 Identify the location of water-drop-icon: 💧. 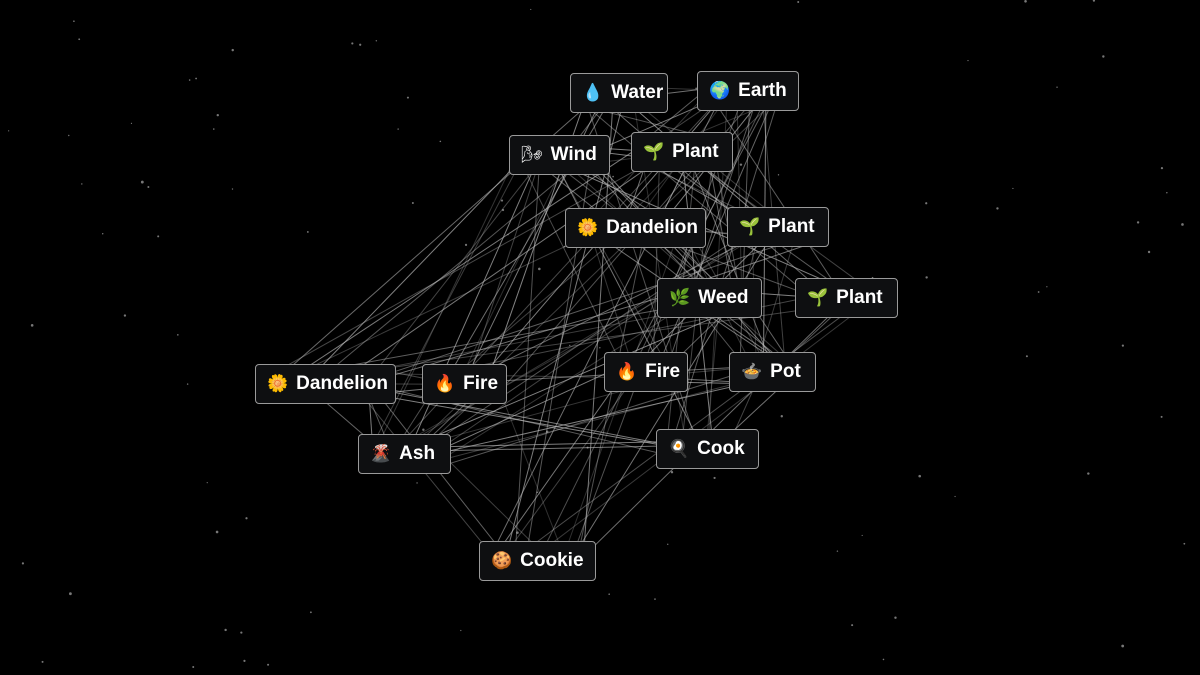
(593, 93).